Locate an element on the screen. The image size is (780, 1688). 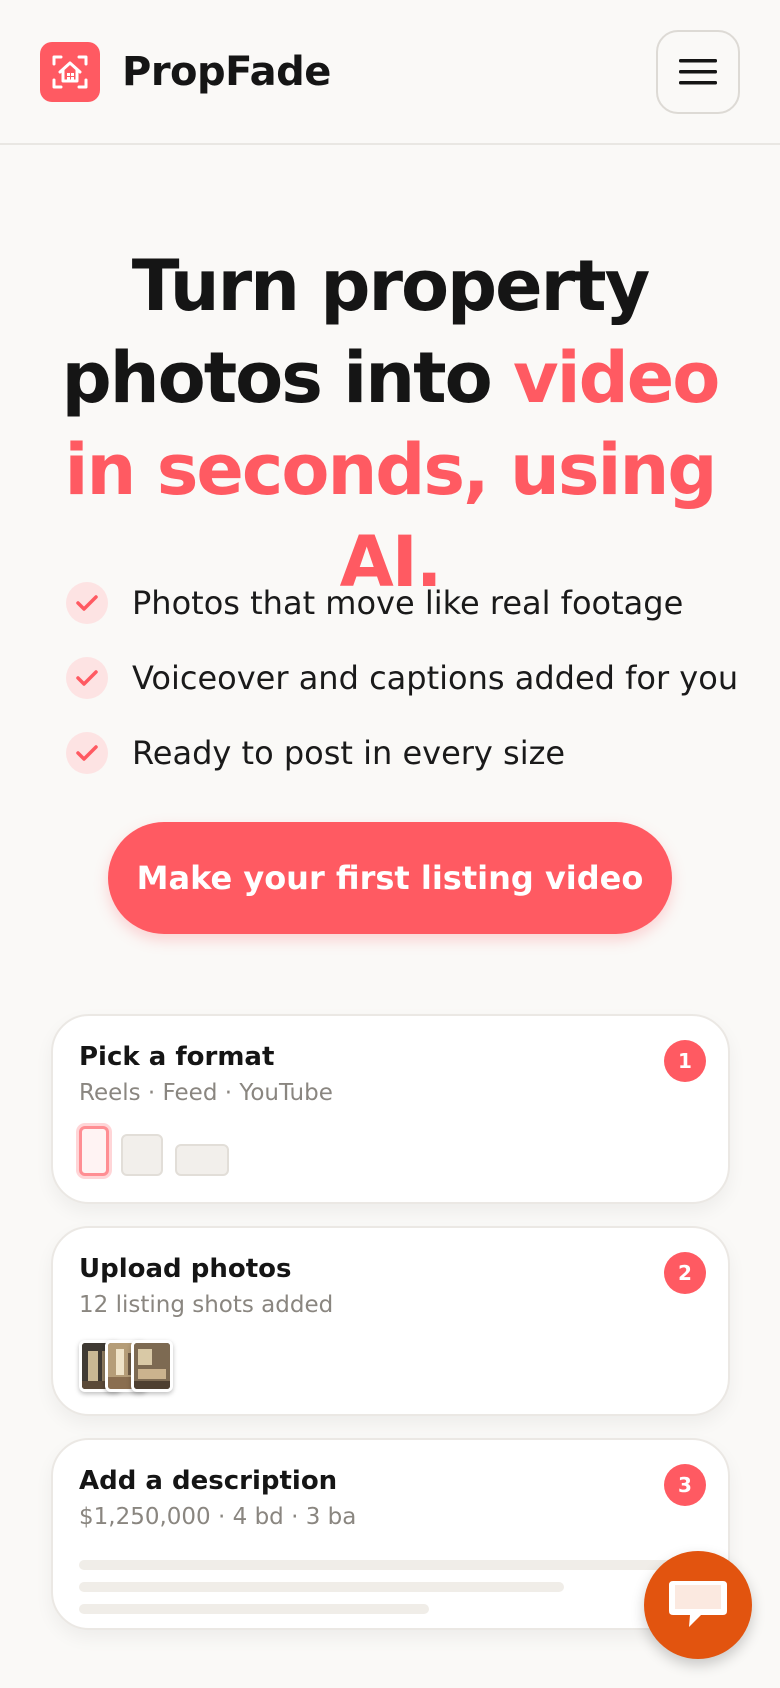
feature-item: Voiceover and captions added for you is located at coordinates (402, 677).